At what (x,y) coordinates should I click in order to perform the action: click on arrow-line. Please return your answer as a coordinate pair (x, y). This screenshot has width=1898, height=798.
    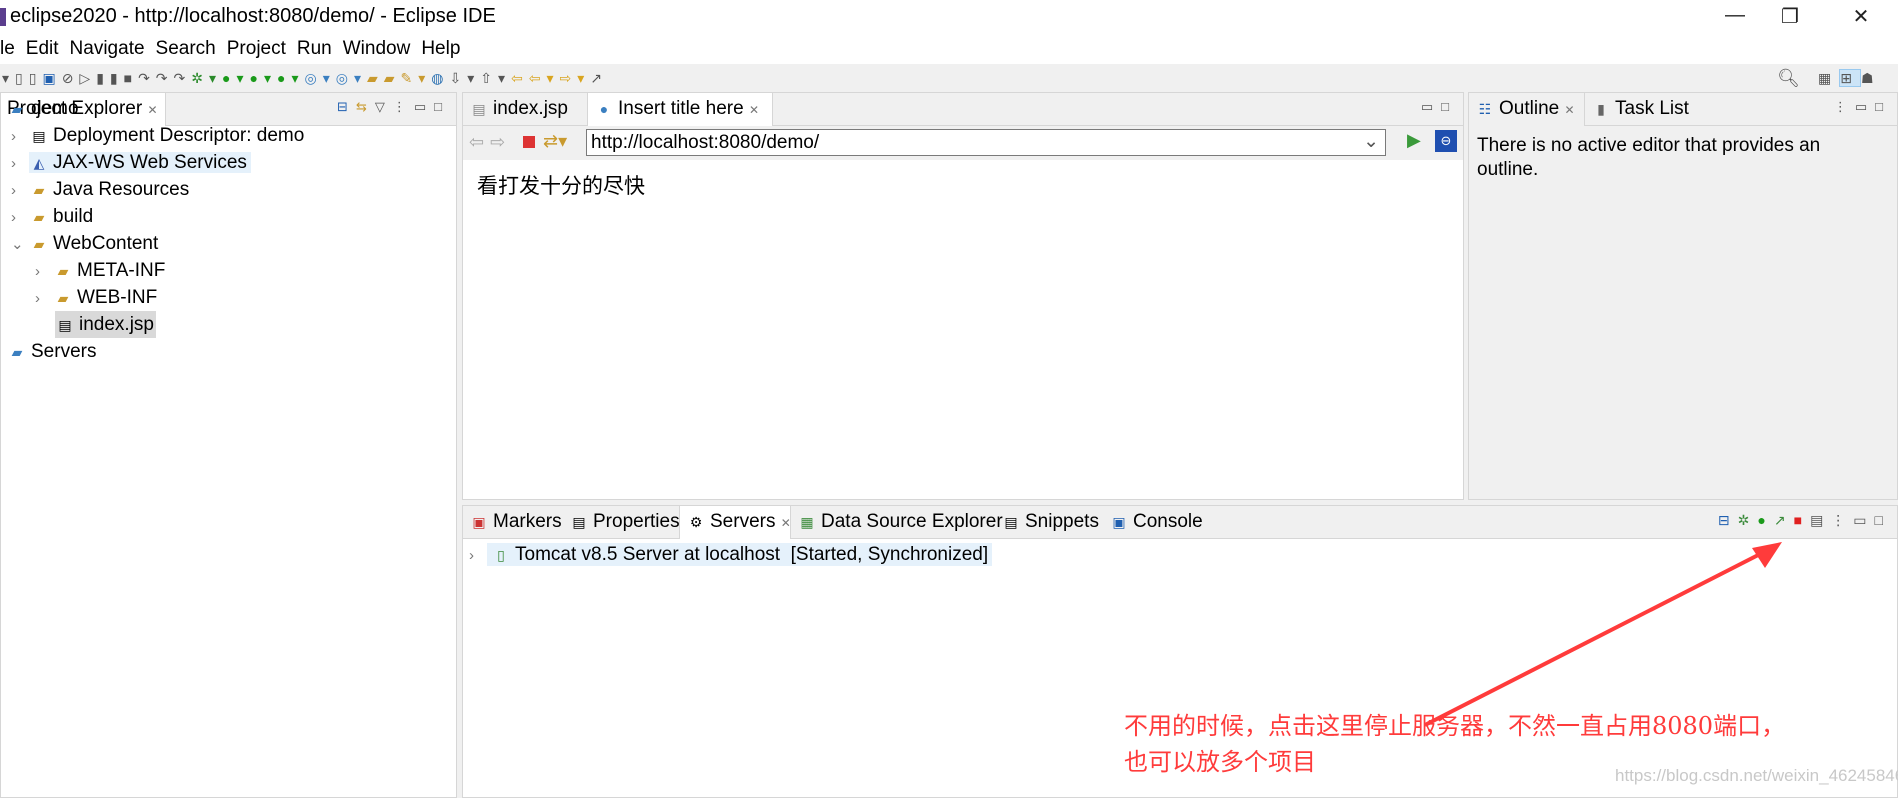
    Looking at the image, I should click on (1596, 637).